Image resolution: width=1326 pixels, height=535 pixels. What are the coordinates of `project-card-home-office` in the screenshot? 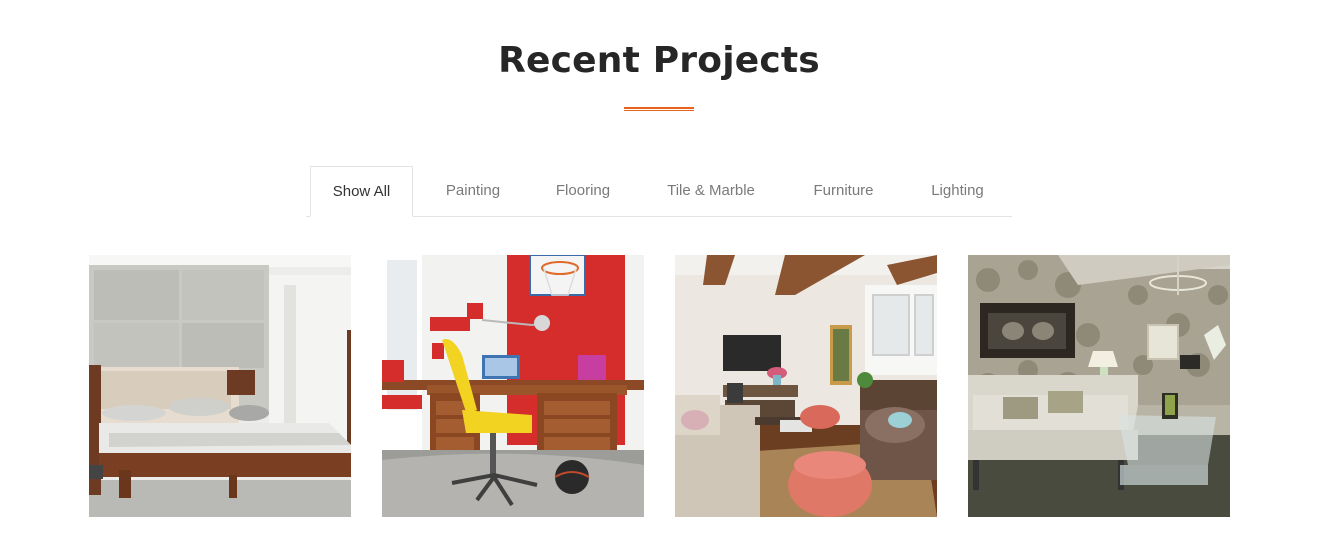 It's located at (513, 386).